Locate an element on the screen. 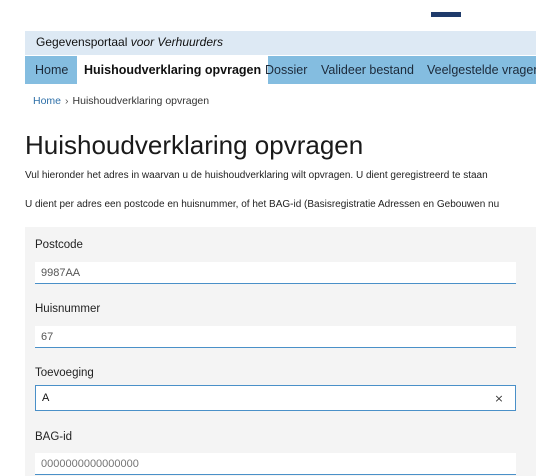 The width and height of the screenshot is (536, 476). nav-item-home: Home is located at coordinates (51, 70).